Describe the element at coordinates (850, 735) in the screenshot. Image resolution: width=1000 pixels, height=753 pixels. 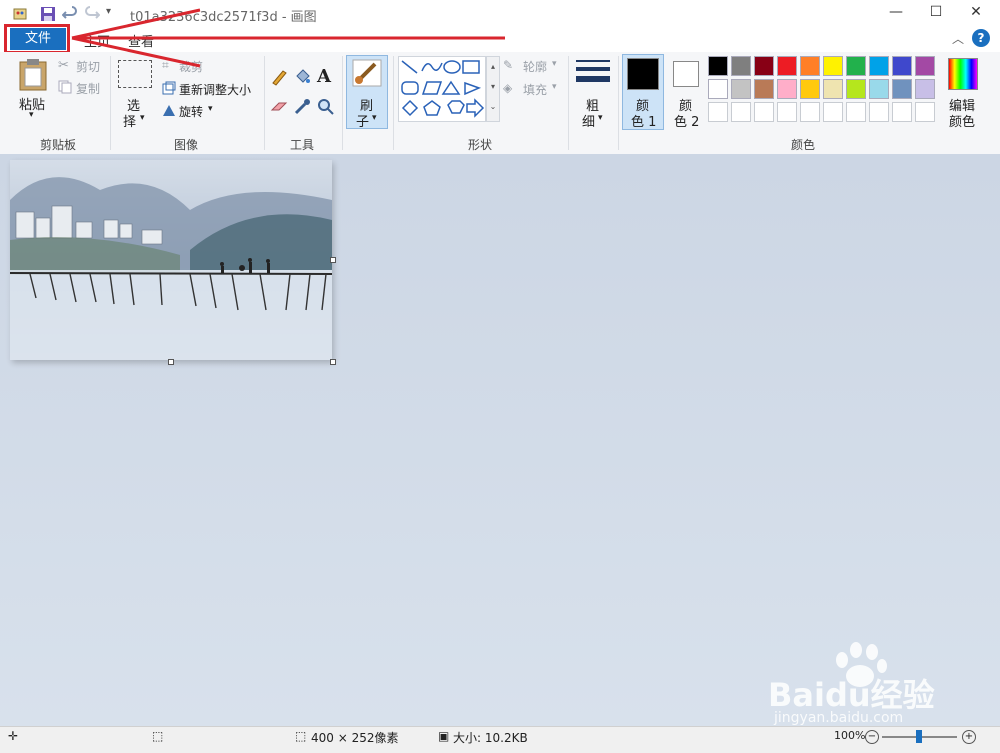
I see `zoom-level: 100%` at that location.